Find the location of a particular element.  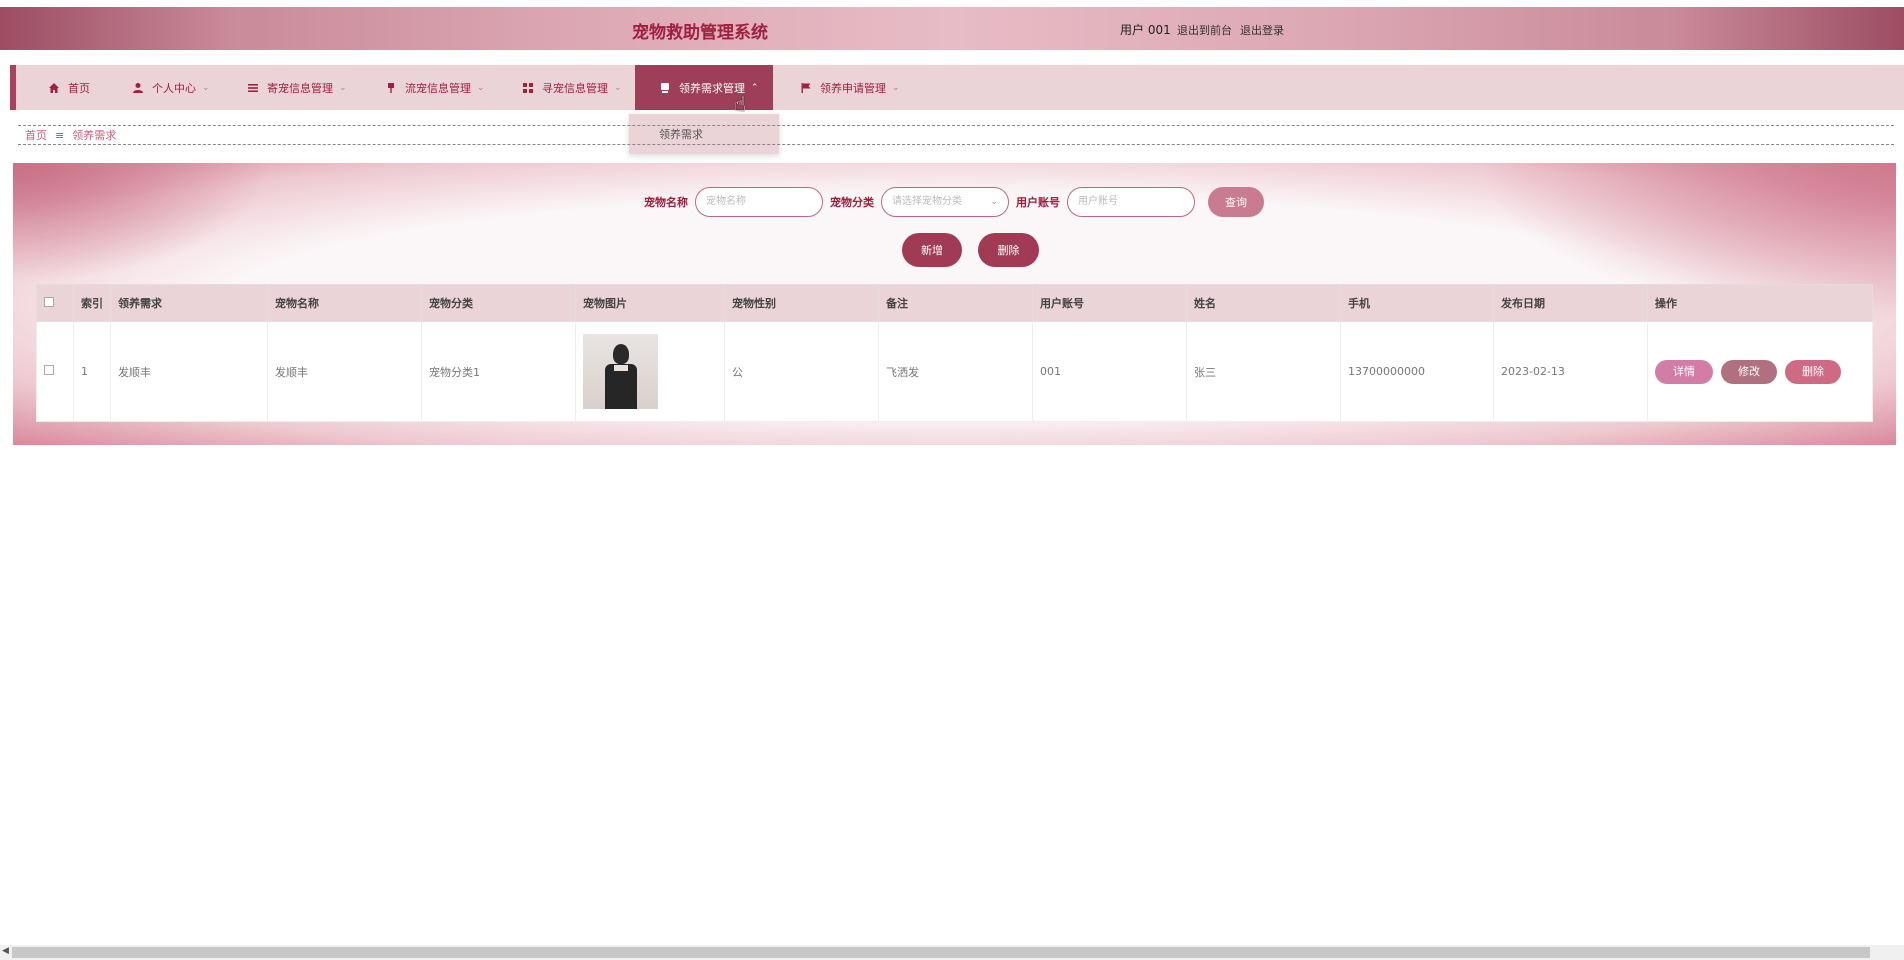

cell-gender: 公 is located at coordinates (801, 371).